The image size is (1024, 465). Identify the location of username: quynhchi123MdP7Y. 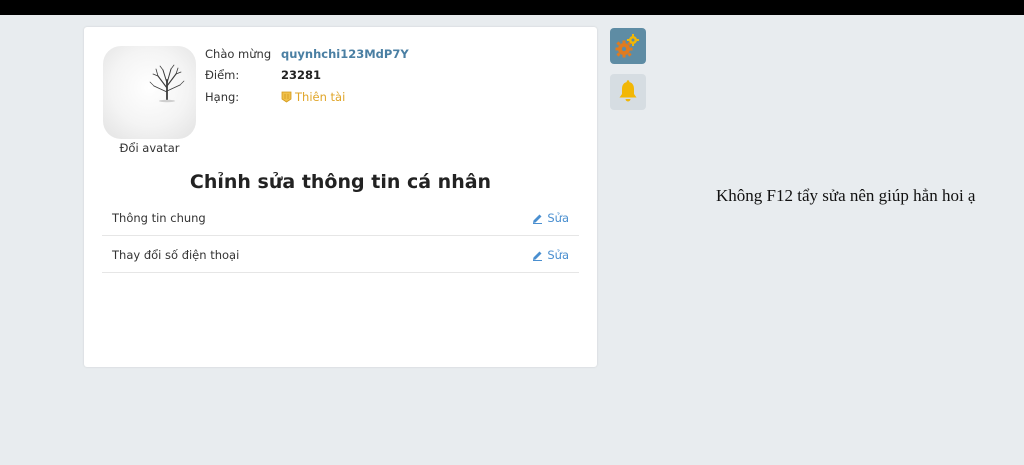
(345, 54).